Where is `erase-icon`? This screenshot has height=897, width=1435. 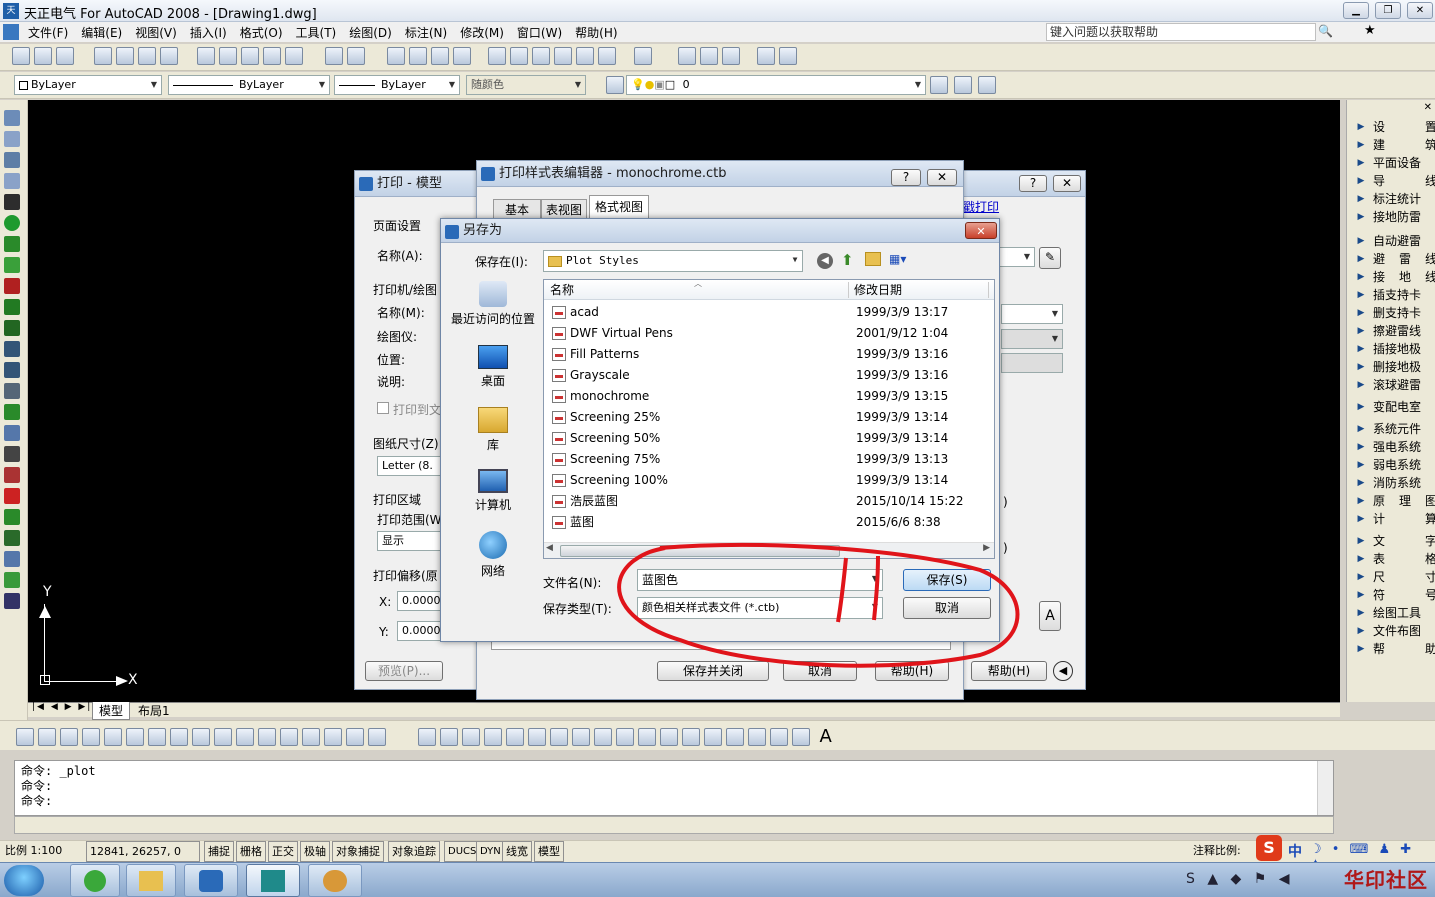
erase-icon is located at coordinates (25, 736).